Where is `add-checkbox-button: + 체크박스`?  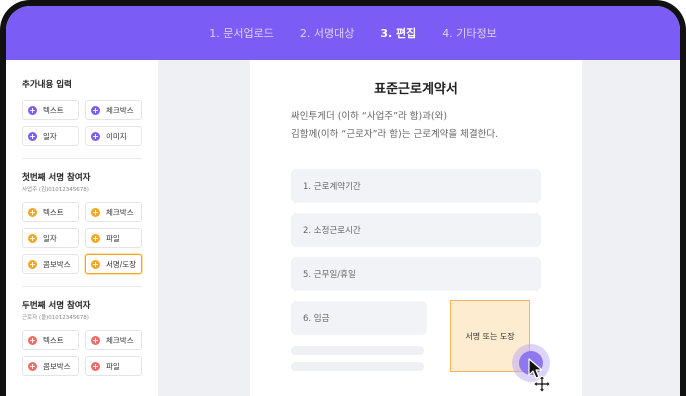 add-checkbox-button: + 체크박스 is located at coordinates (113, 110).